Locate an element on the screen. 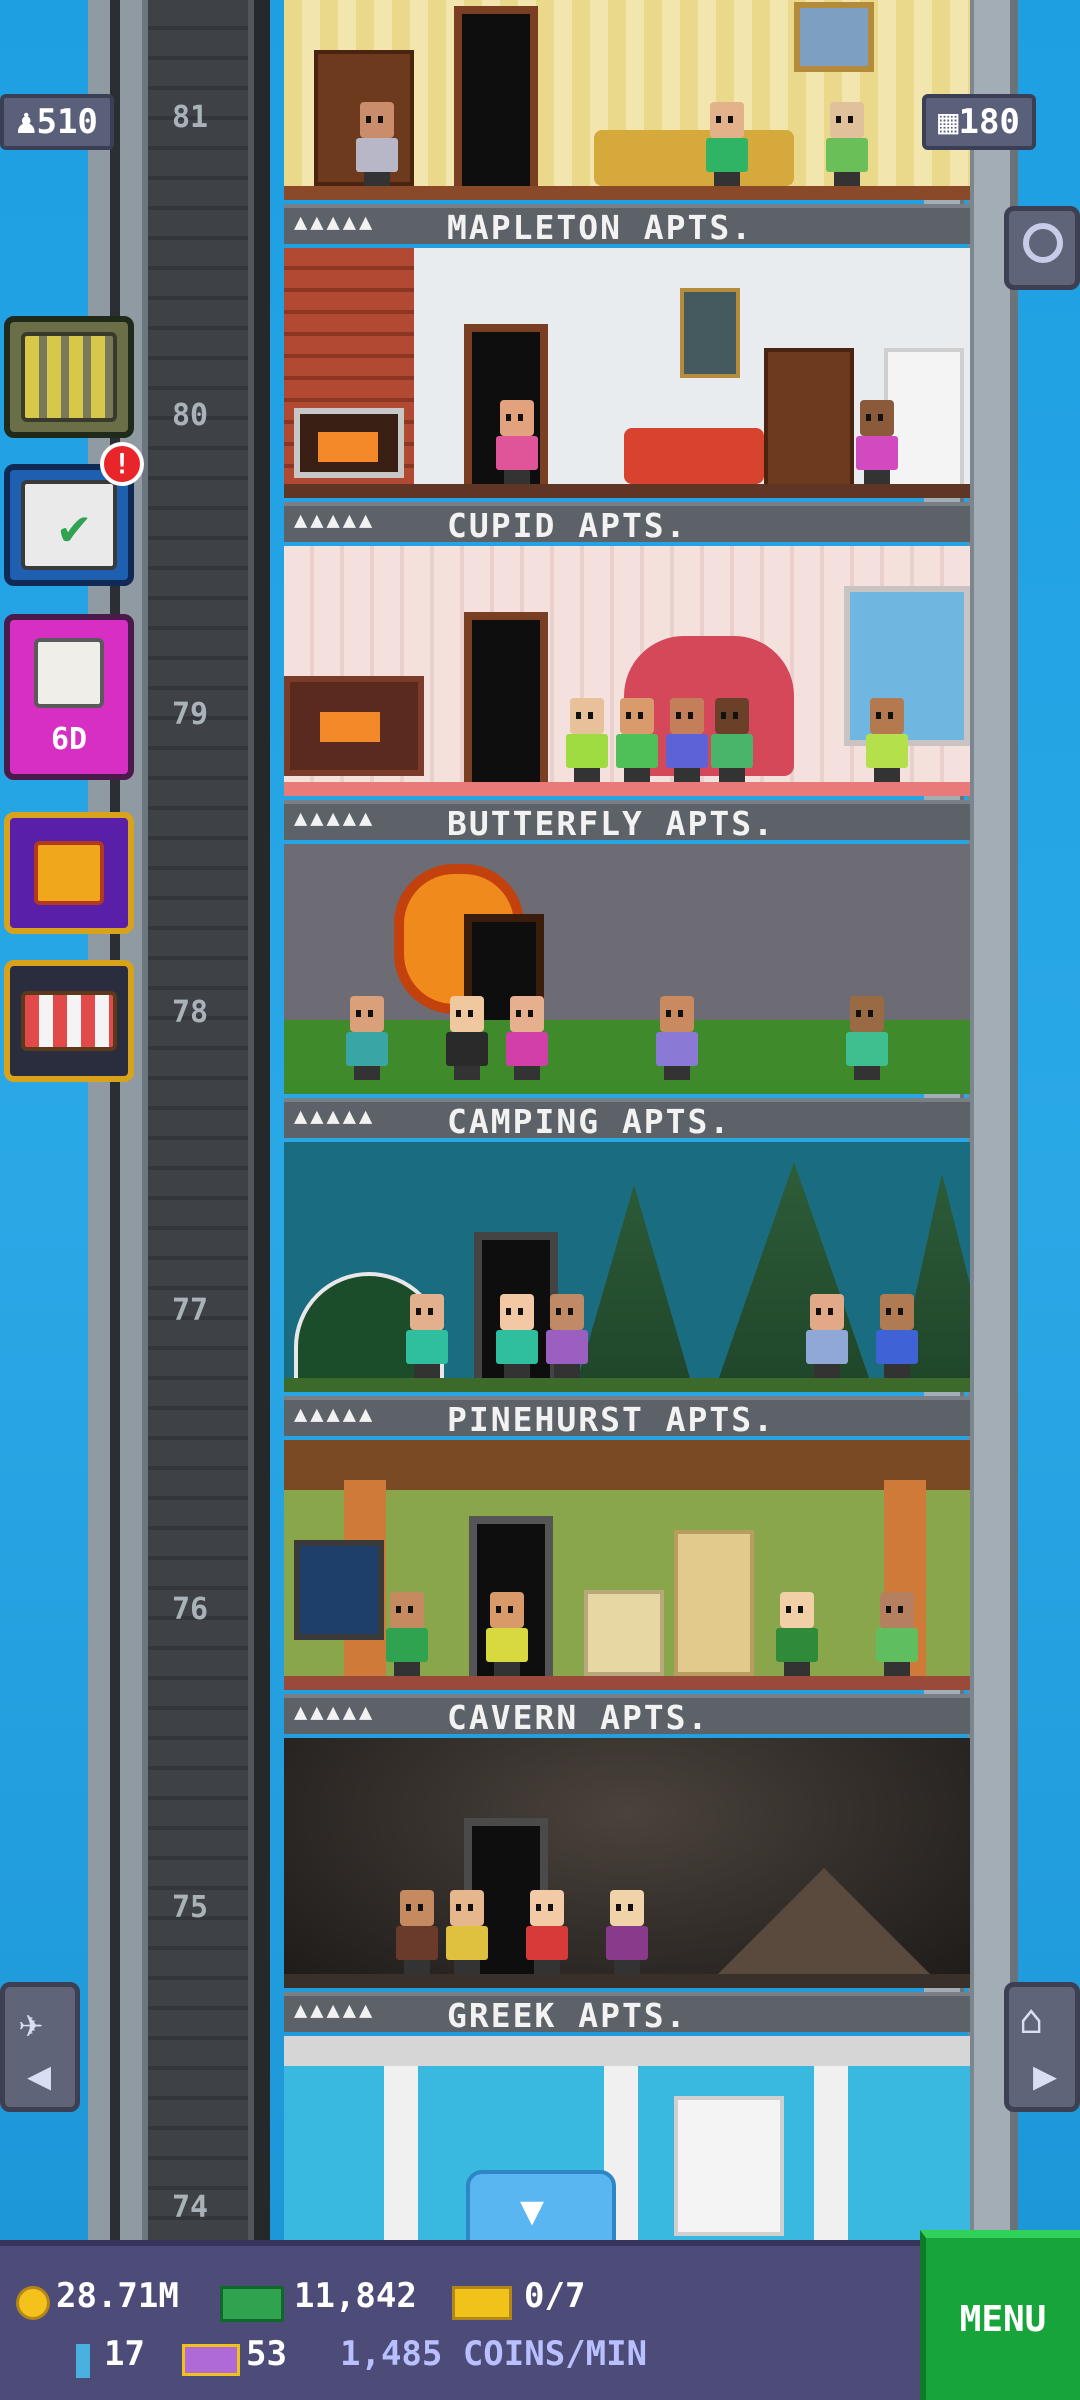 The height and width of the screenshot is (2400, 1080). stove is located at coordinates (624, 1633).